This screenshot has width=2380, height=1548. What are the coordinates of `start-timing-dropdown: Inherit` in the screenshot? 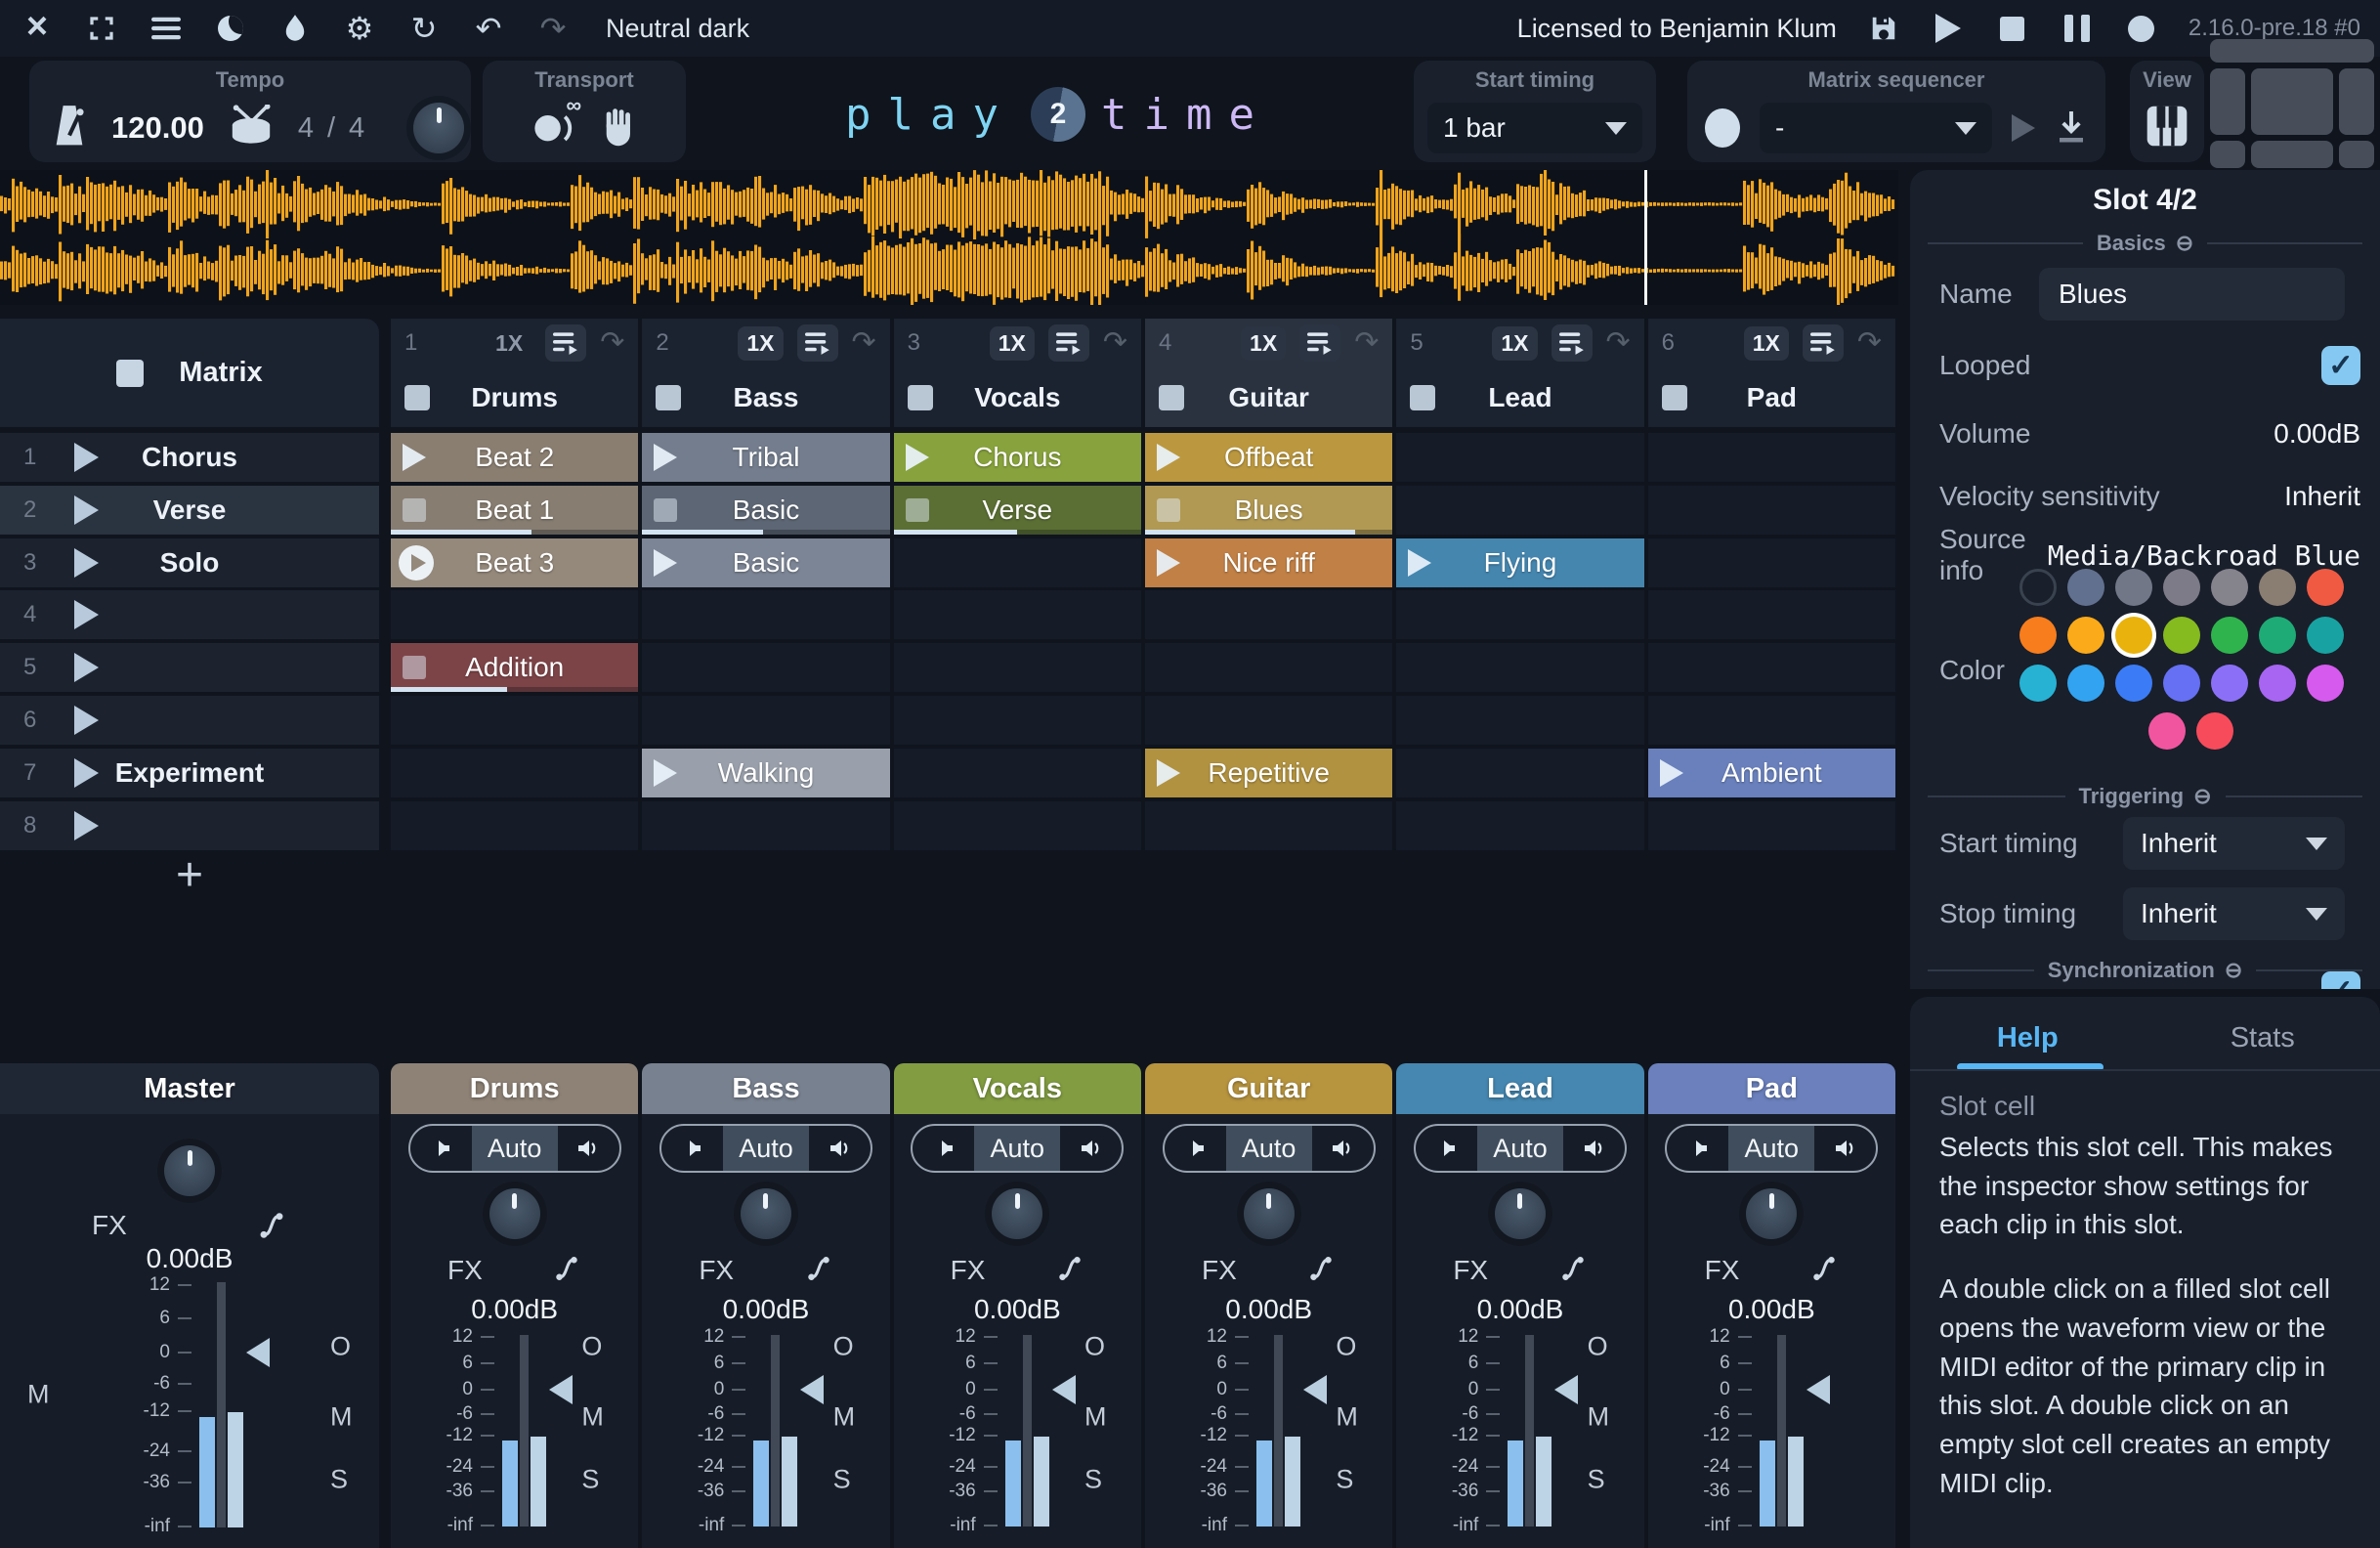 It's located at (2234, 844).